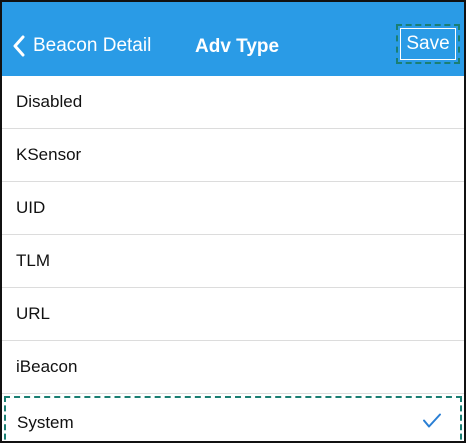 The width and height of the screenshot is (466, 443). What do you see at coordinates (47, 366) in the screenshot?
I see `list-item-label: iBeacon` at bounding box center [47, 366].